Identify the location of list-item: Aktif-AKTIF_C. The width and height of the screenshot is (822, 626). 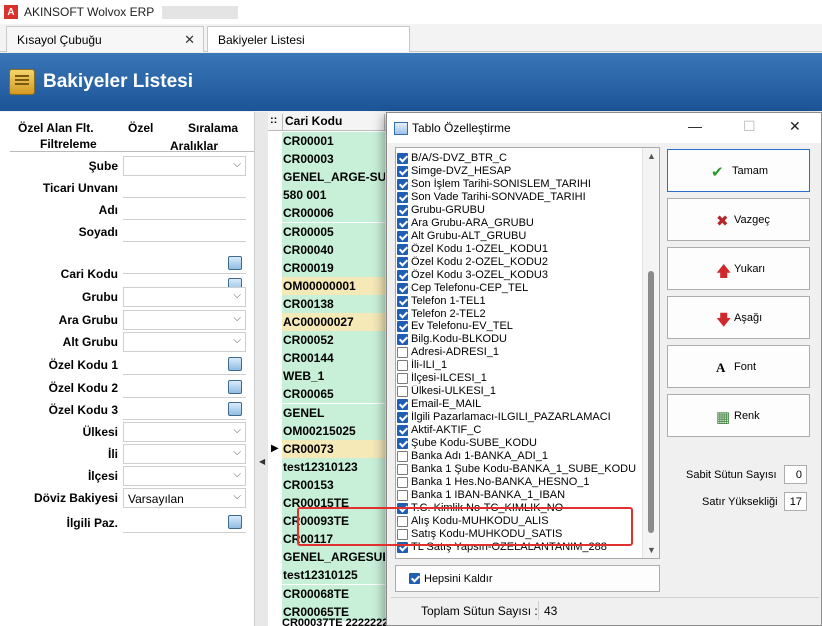
(520, 430).